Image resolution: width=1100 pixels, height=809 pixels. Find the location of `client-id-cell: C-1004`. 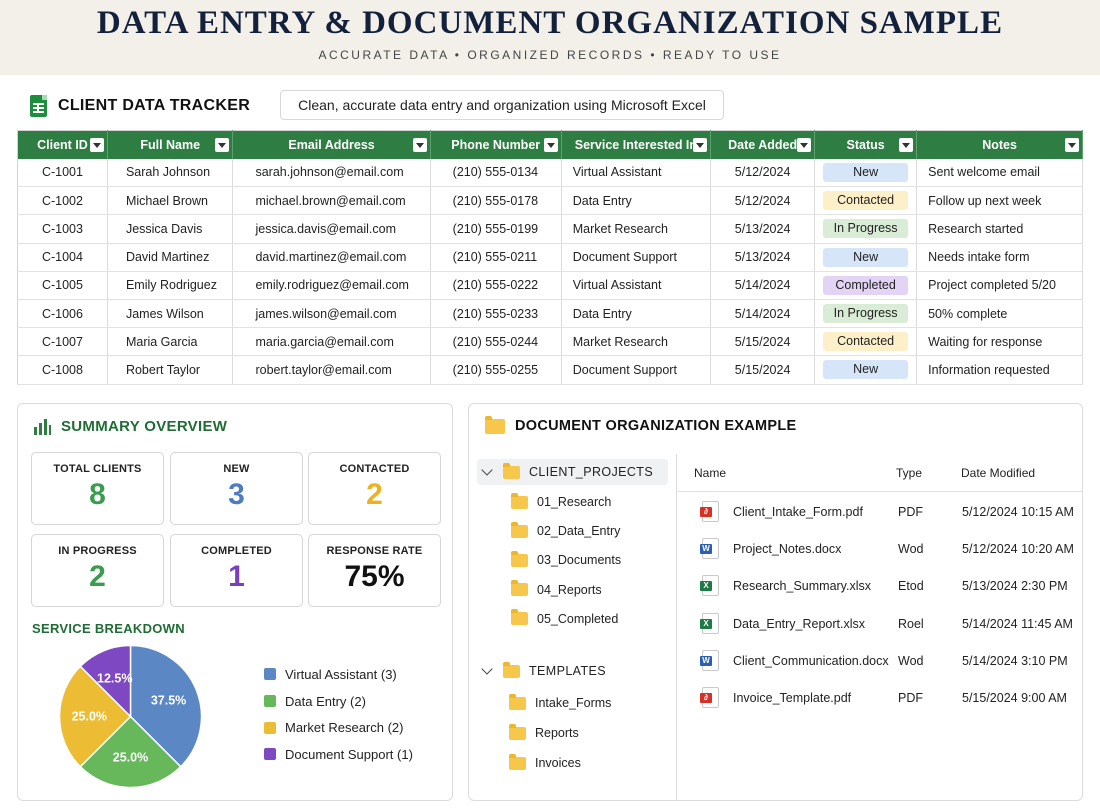

client-id-cell: C-1004 is located at coordinates (62, 257).